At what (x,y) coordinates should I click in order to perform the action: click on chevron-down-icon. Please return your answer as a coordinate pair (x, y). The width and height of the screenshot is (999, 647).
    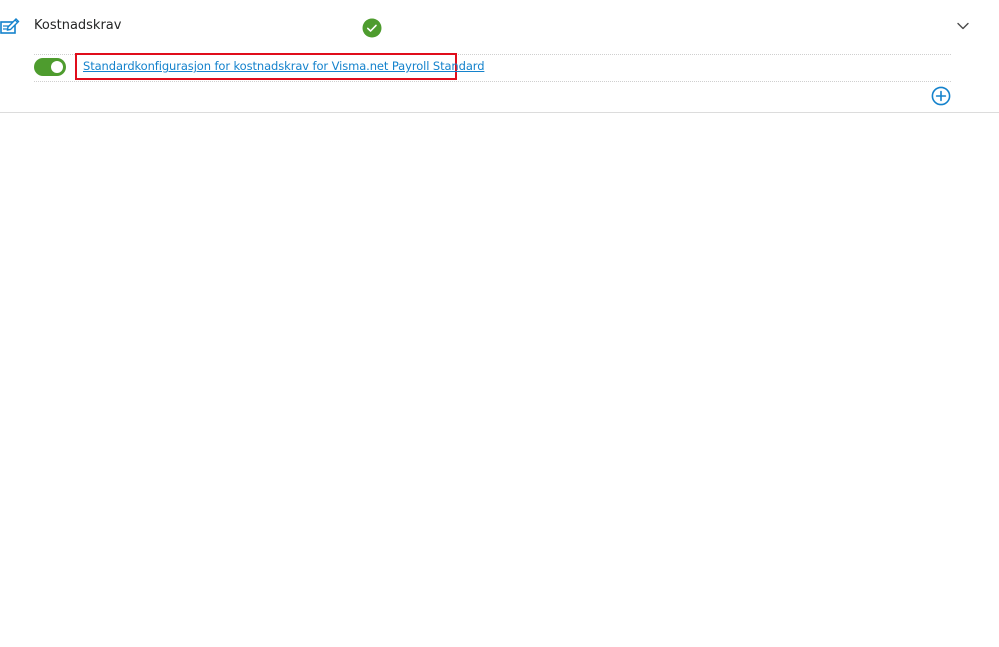
    Looking at the image, I should click on (963, 26).